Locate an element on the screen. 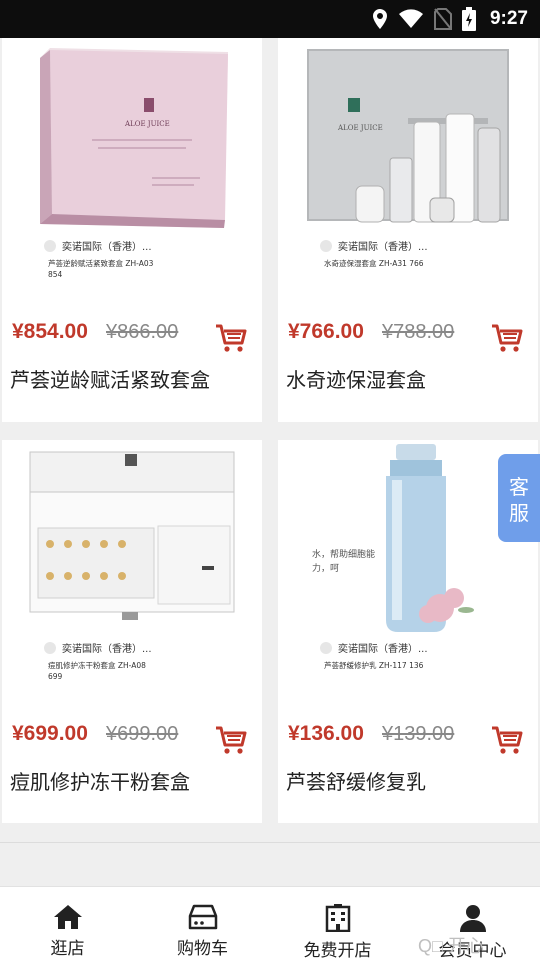  product-title: 芦荟逆龄赋活紧致套盒 is located at coordinates (110, 378).